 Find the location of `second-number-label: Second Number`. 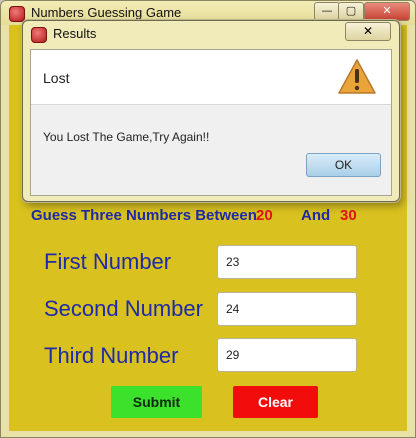

second-number-label: Second Number is located at coordinates (123, 308).